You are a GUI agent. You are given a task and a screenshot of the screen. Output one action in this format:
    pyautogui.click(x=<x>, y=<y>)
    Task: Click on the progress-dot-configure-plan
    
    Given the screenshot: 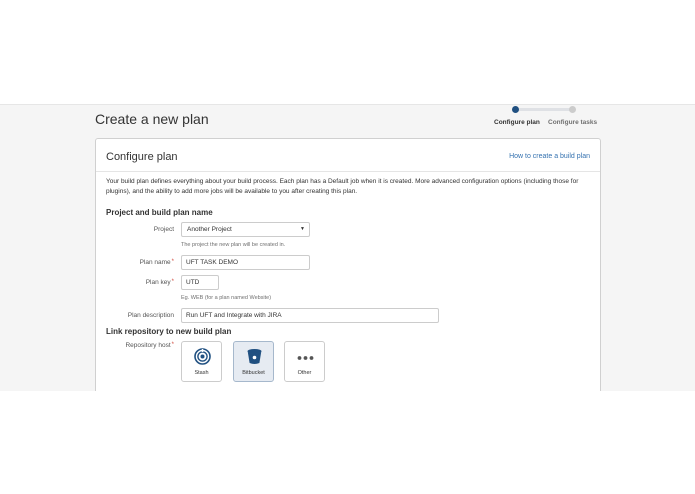 What is the action you would take?
    pyautogui.click(x=515, y=109)
    